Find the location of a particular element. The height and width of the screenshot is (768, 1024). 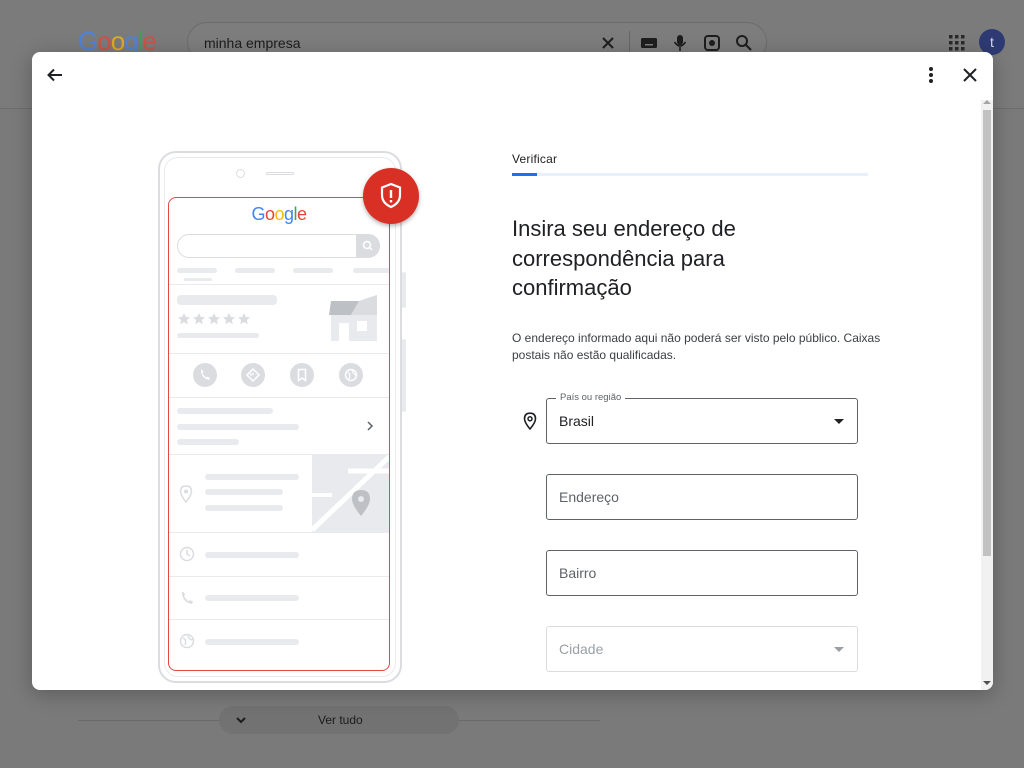

progress-bar-fill is located at coordinates (524, 174).